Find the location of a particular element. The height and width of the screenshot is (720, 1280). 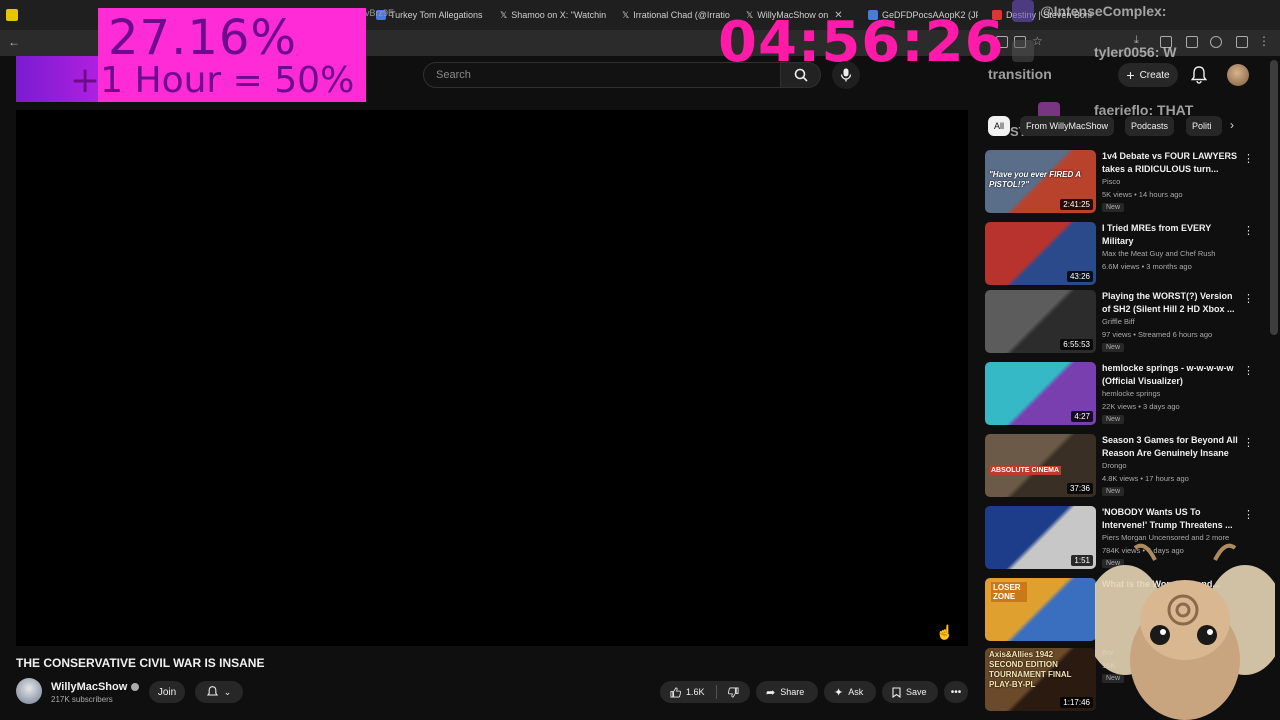

thumbnail-caption: LOSER ZONE is located at coordinates (1009, 592).